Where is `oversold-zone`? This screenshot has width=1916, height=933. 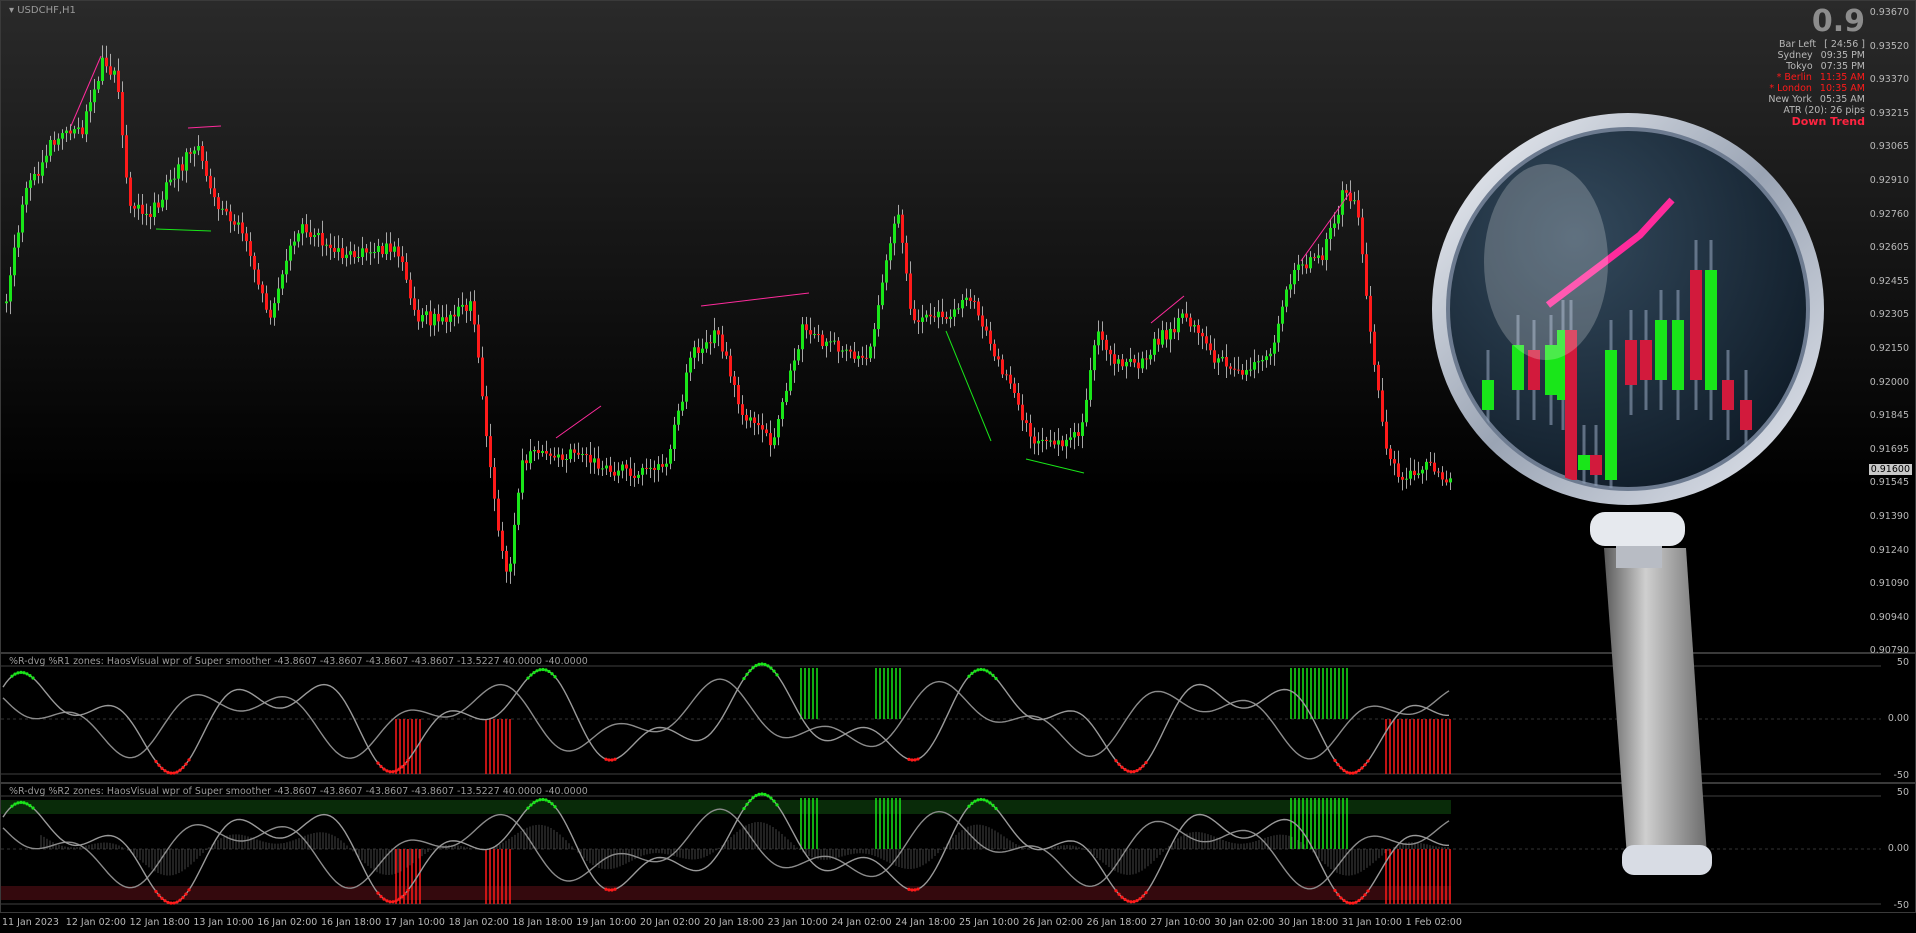
oversold-zone is located at coordinates (726, 893).